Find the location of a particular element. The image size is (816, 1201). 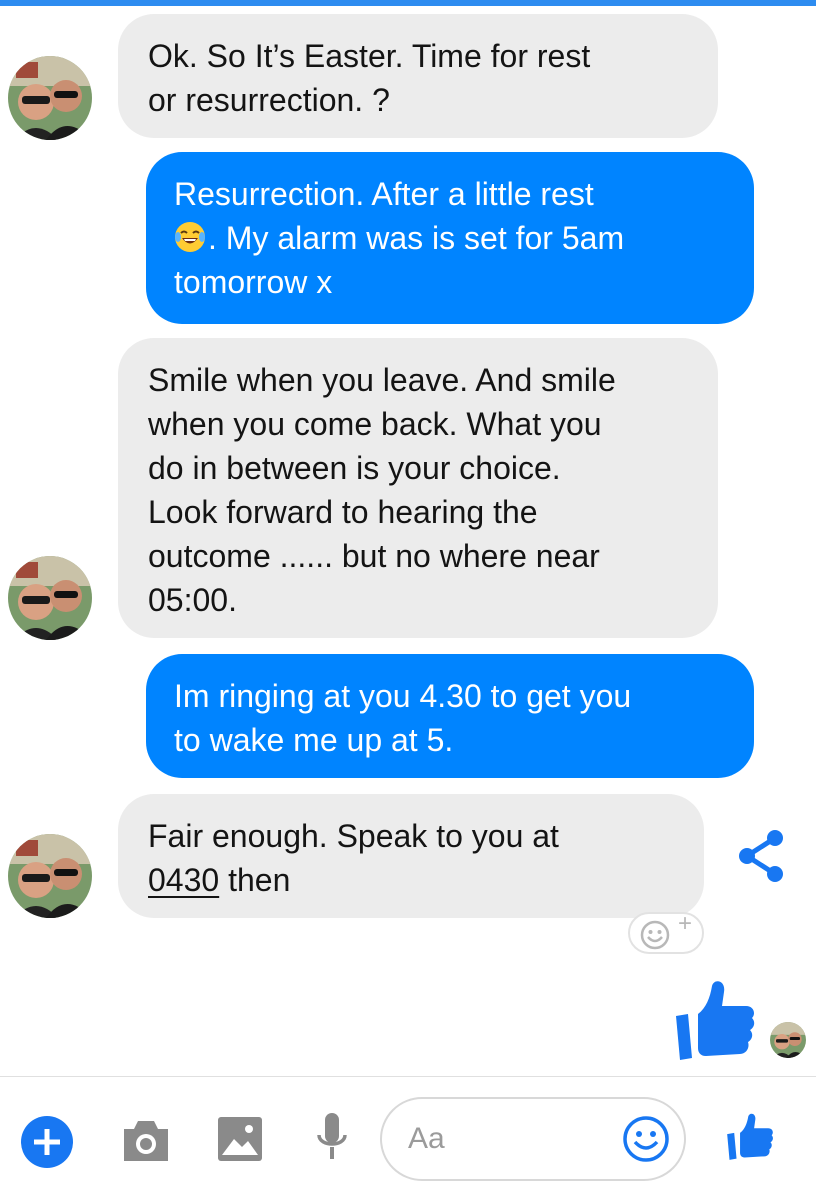

smiley-icon is located at coordinates (655, 935).